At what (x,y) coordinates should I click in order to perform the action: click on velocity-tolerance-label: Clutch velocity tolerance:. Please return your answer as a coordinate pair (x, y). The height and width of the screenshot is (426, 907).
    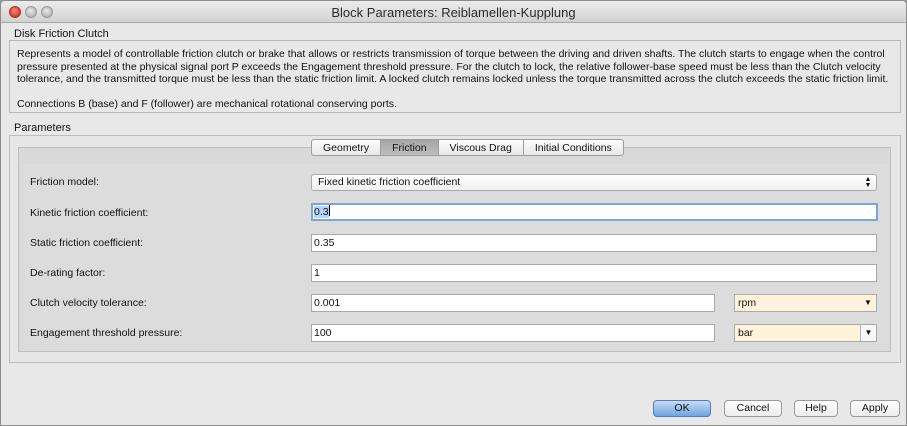
    Looking at the image, I should click on (88, 303).